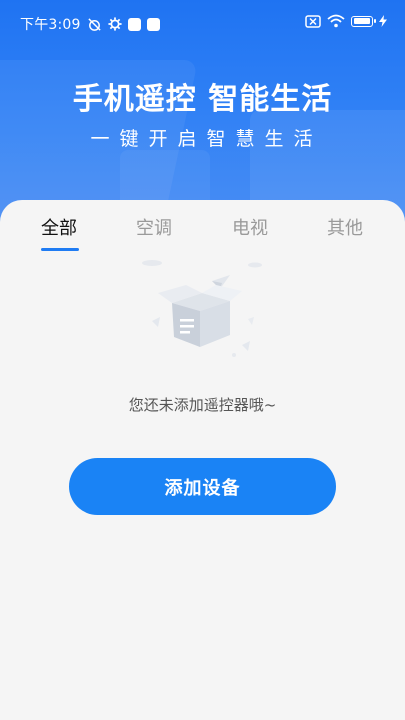 This screenshot has height=720, width=405. What do you see at coordinates (202, 24) in the screenshot?
I see `status-bar: 下午3:09` at bounding box center [202, 24].